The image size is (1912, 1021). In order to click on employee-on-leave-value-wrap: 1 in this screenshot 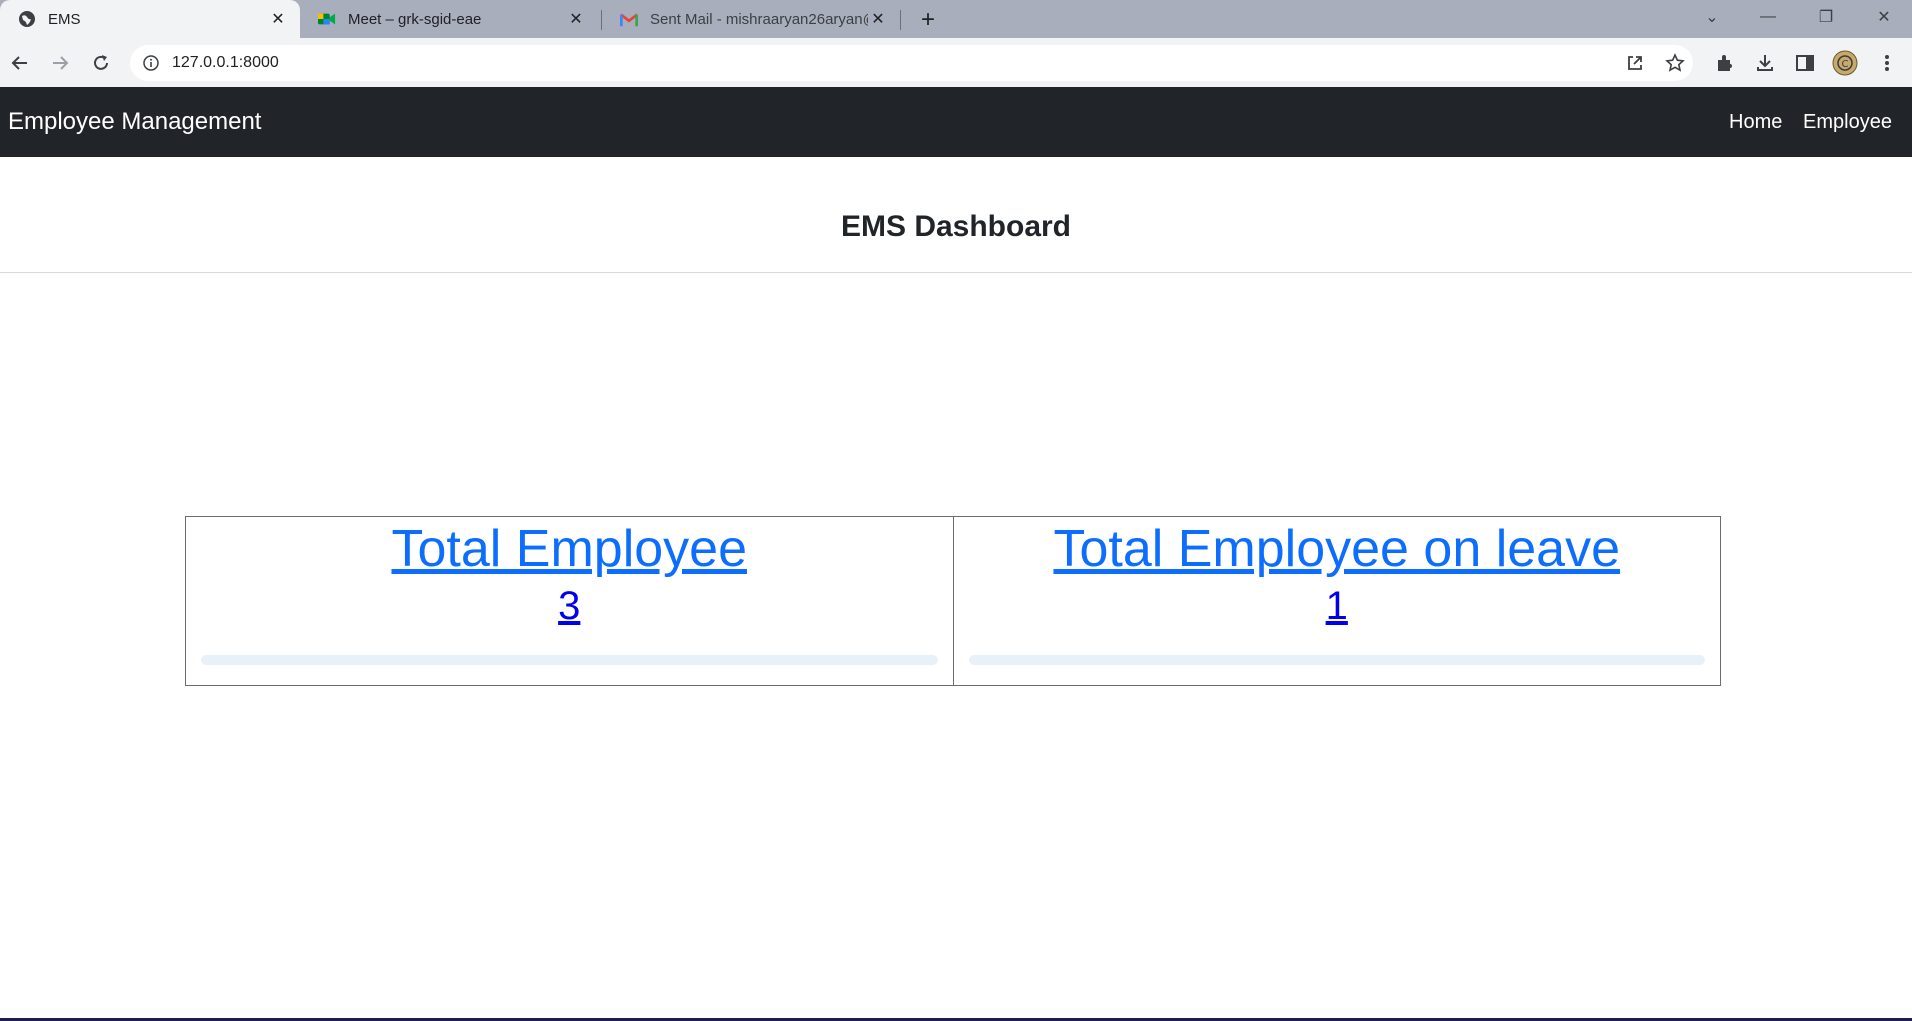, I will do `click(1337, 606)`.